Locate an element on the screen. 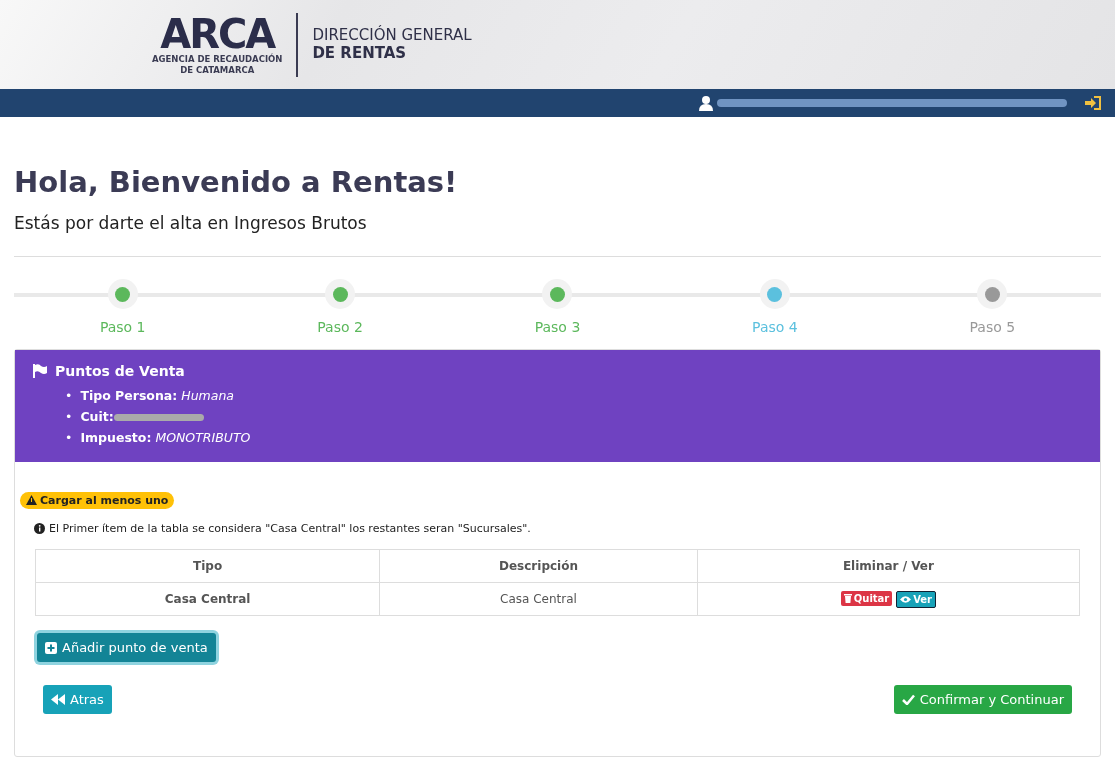 This screenshot has height=779, width=1115. warning-badge: Cargar al menos uno is located at coordinates (97, 500).